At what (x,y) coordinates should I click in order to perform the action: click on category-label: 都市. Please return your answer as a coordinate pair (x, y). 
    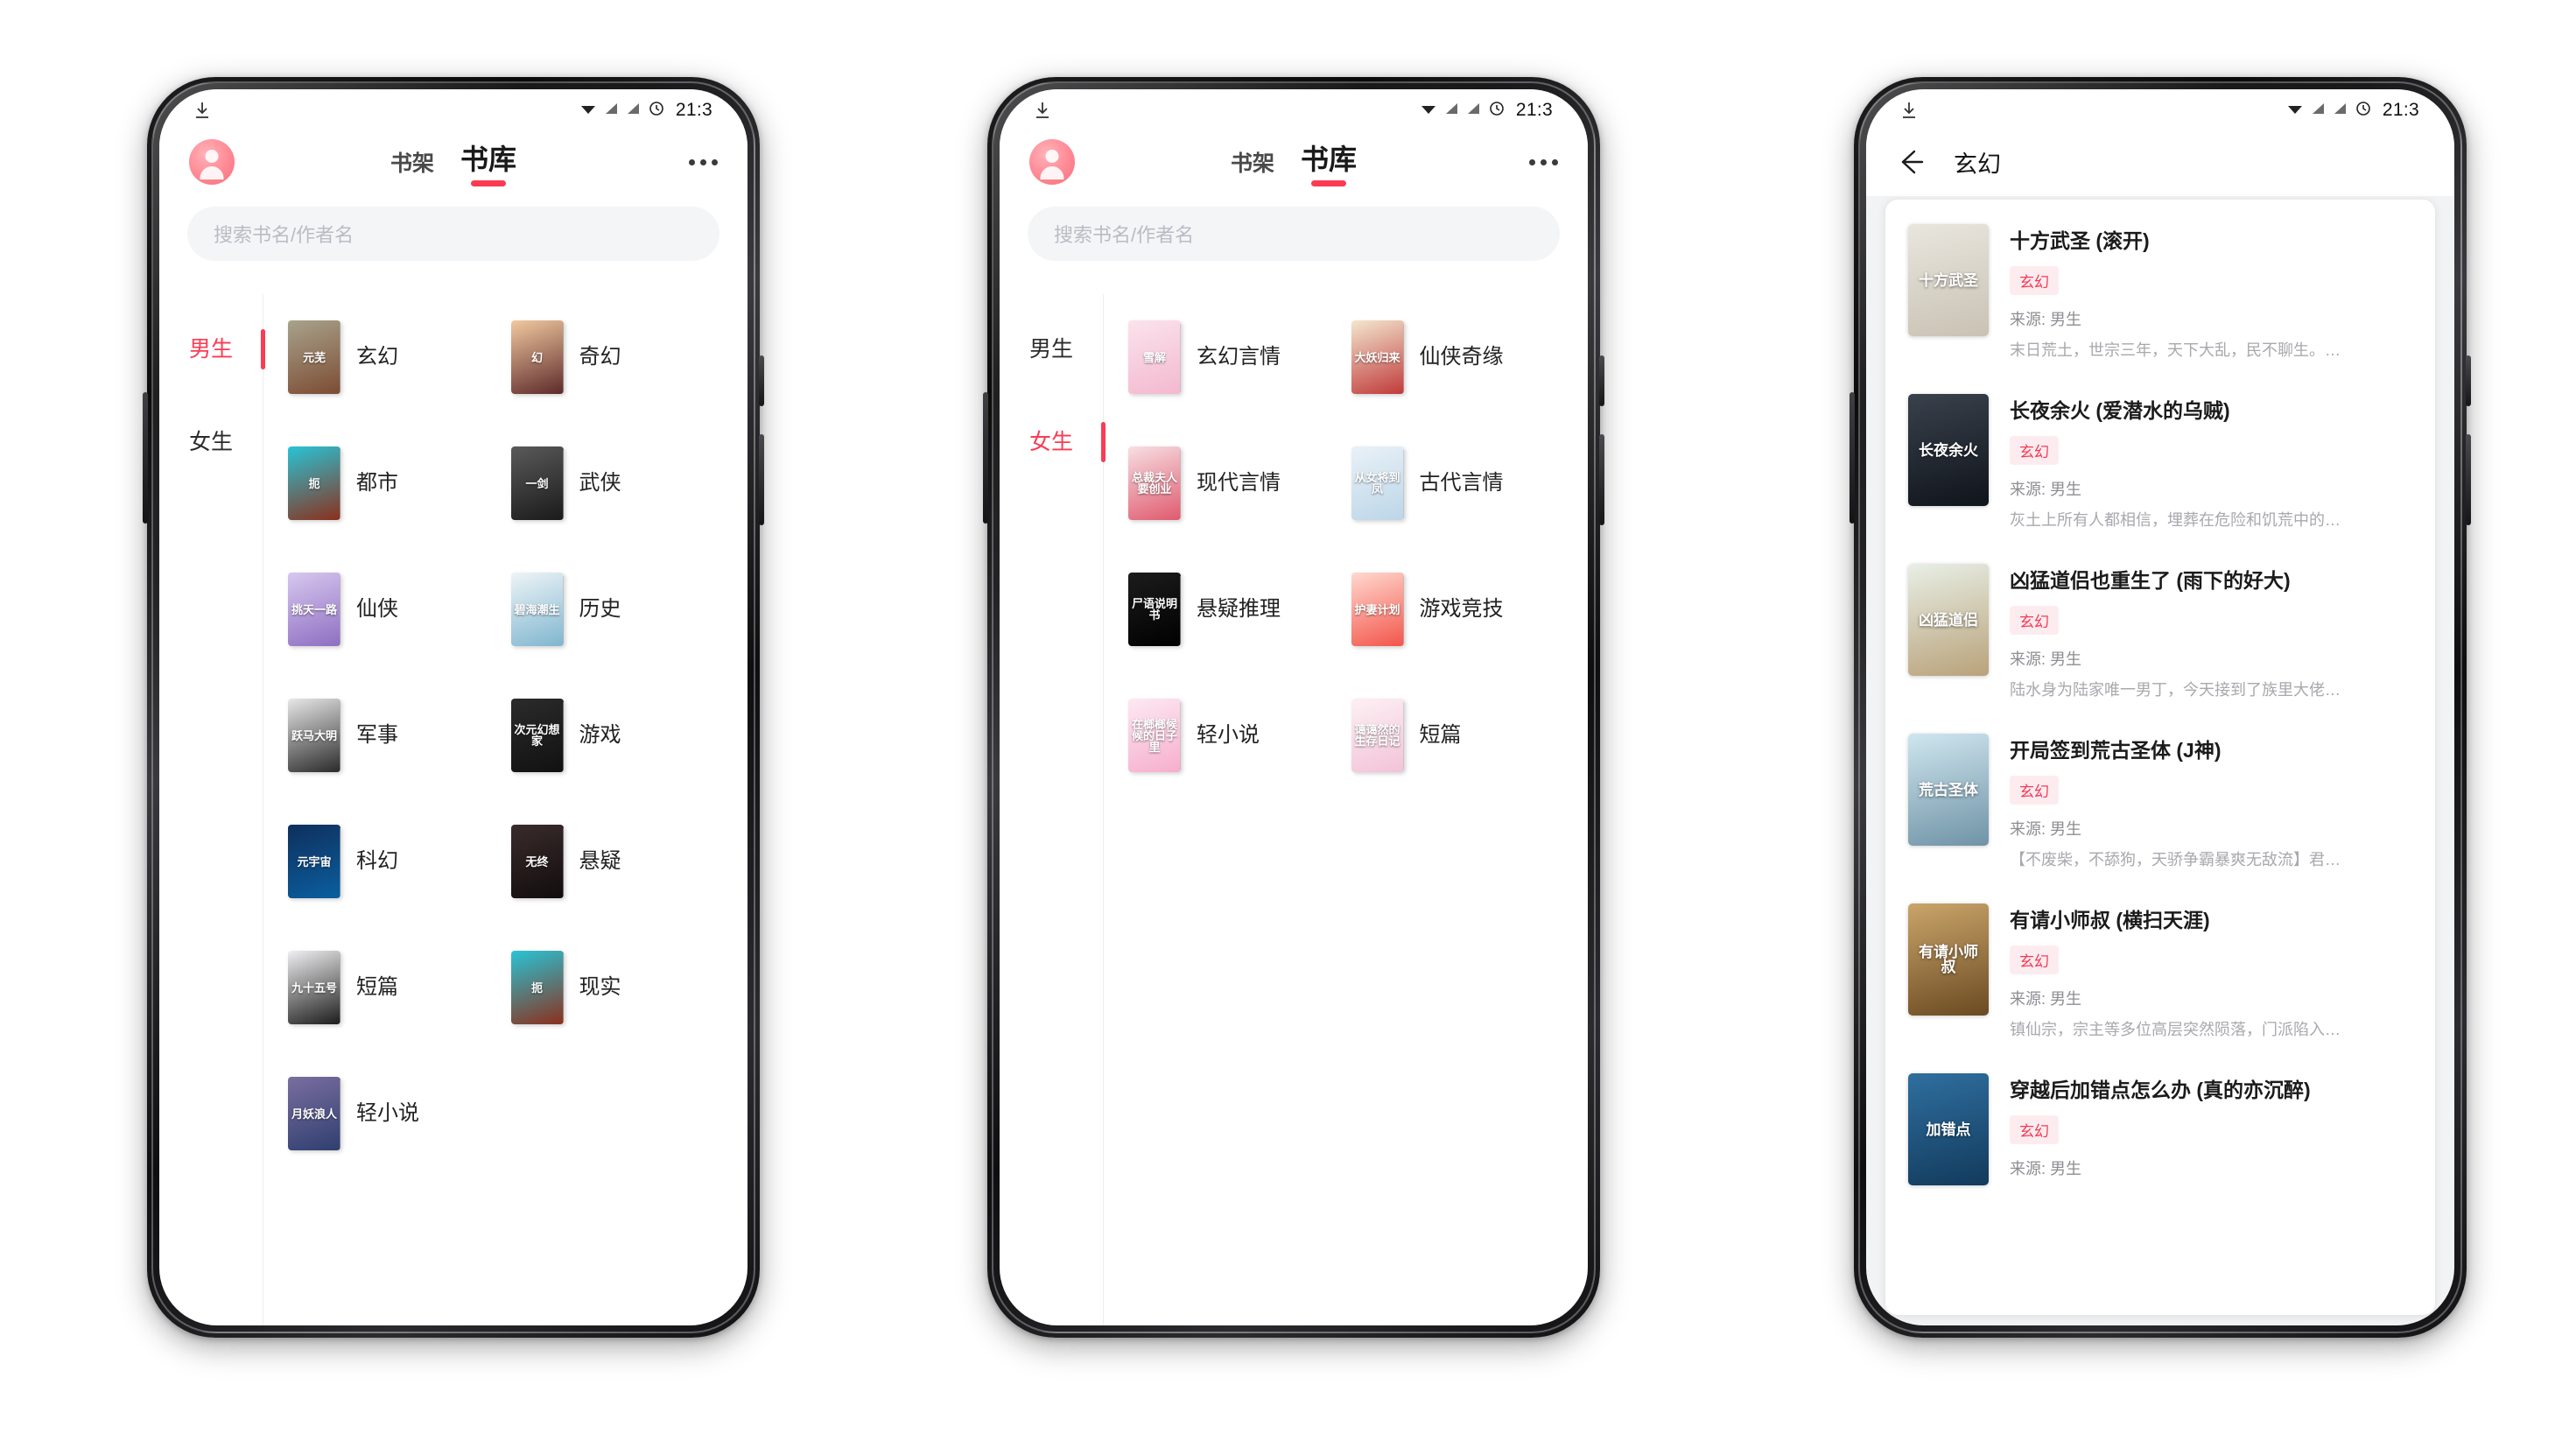
    Looking at the image, I should click on (377, 482).